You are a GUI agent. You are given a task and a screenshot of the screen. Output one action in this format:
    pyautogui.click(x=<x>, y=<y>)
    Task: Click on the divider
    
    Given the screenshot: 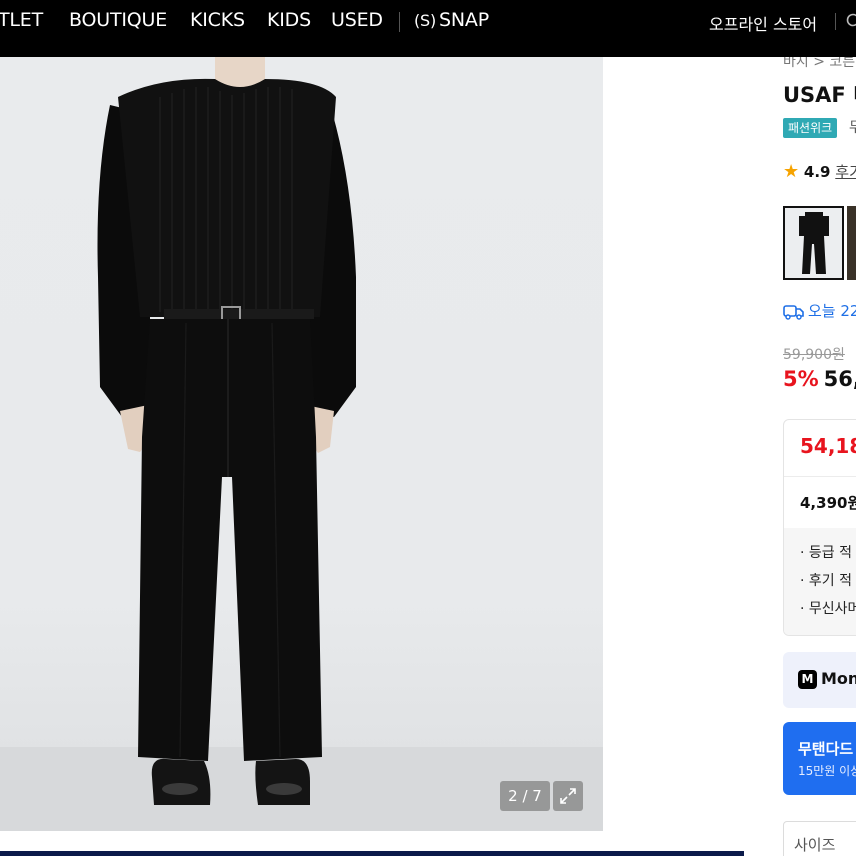 What is the action you would take?
    pyautogui.click(x=820, y=476)
    